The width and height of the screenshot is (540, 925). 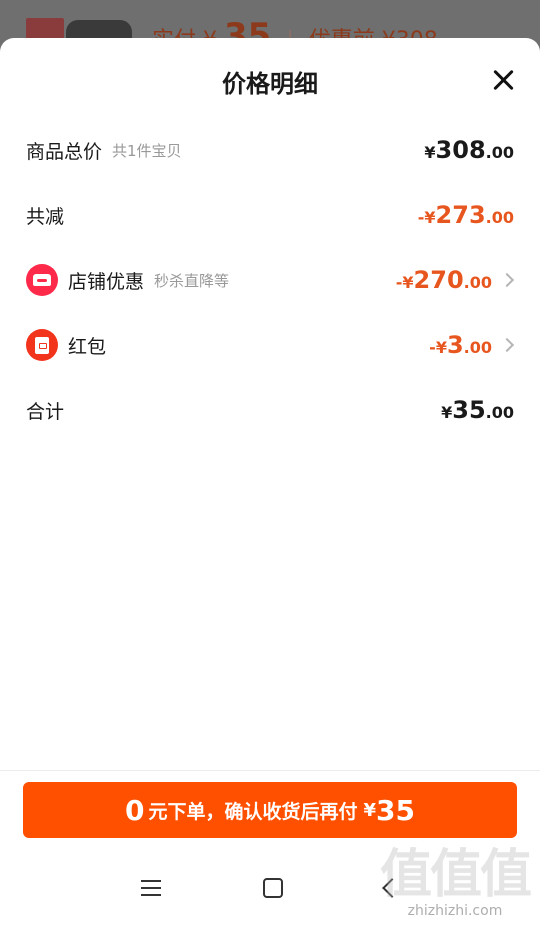 What do you see at coordinates (270, 345) in the screenshot?
I see `row-red-envelope: 红包 - ¥ 3 .00` at bounding box center [270, 345].